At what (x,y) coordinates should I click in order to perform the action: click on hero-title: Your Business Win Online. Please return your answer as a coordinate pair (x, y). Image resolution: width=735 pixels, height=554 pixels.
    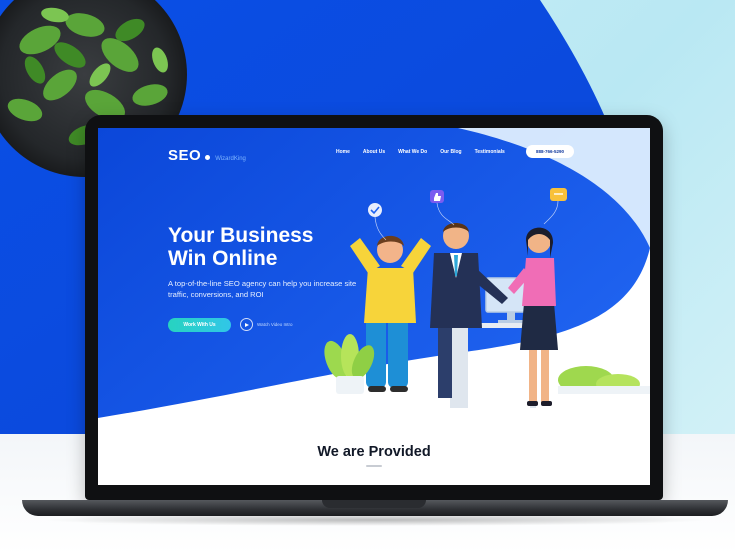
    Looking at the image, I should click on (268, 247).